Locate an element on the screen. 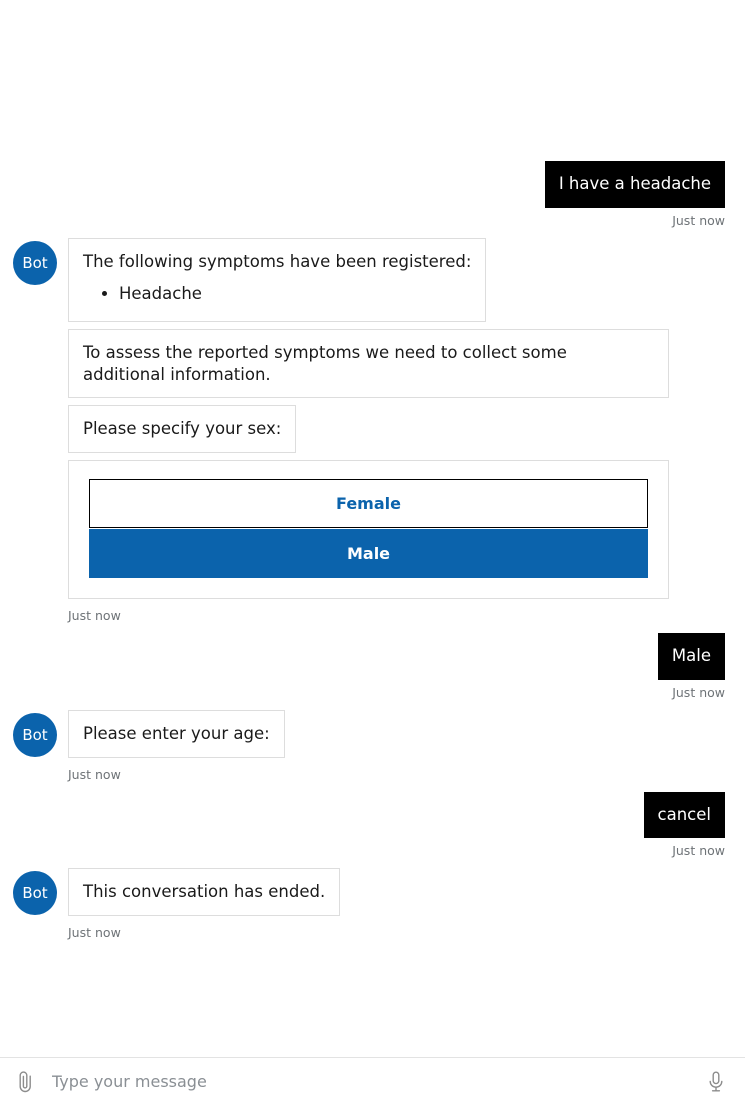 Image resolution: width=745 pixels, height=1105 pixels. option-button-male: Male is located at coordinates (368, 554).